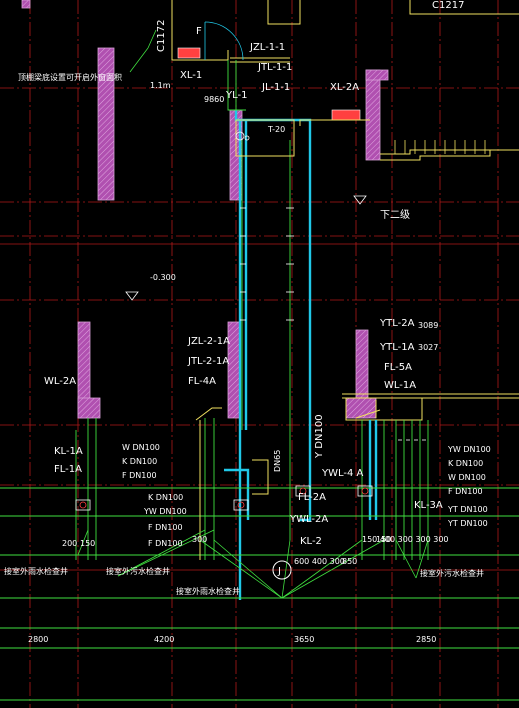 This screenshot has height=708, width=519. What do you see at coordinates (342, 473) in the screenshot?
I see `label-ywl-4a: YWL-4 A` at bounding box center [342, 473].